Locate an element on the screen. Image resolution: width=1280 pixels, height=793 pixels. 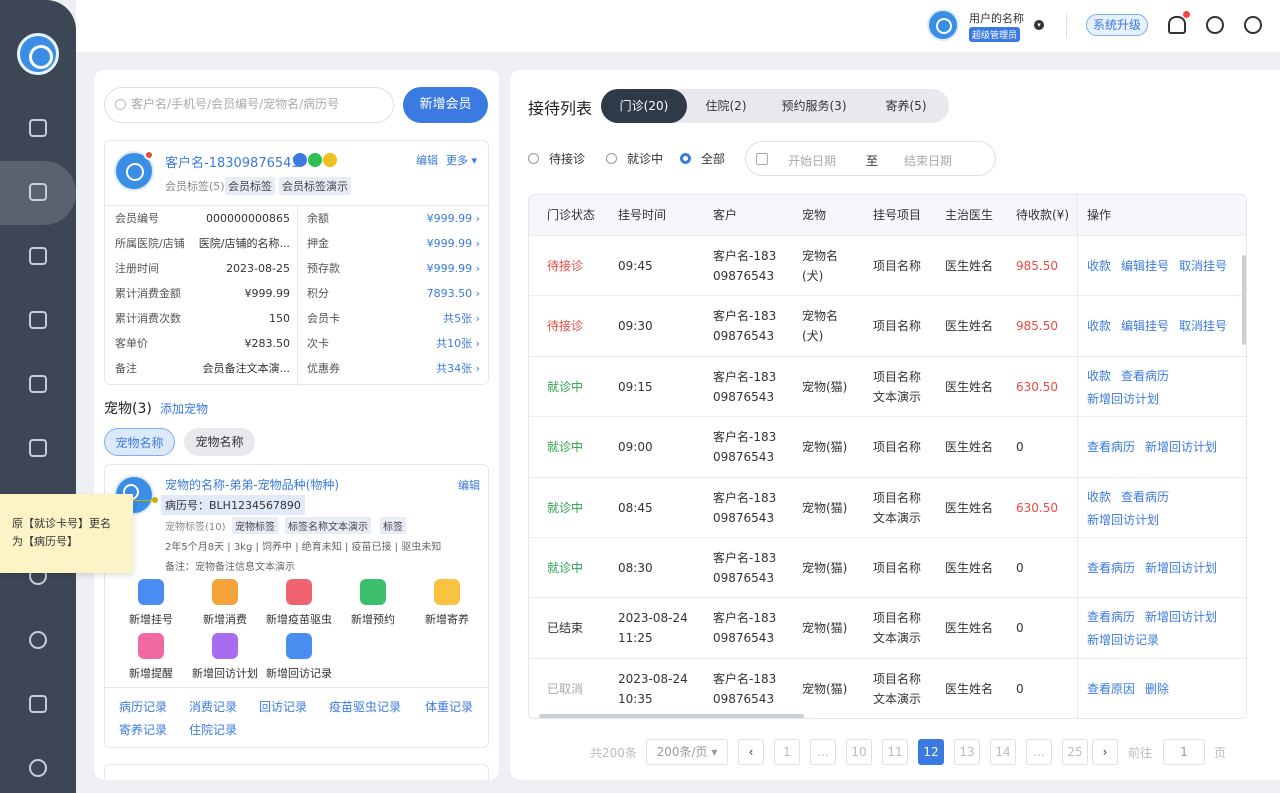
info-value: 共34张 › is located at coordinates (458, 368).